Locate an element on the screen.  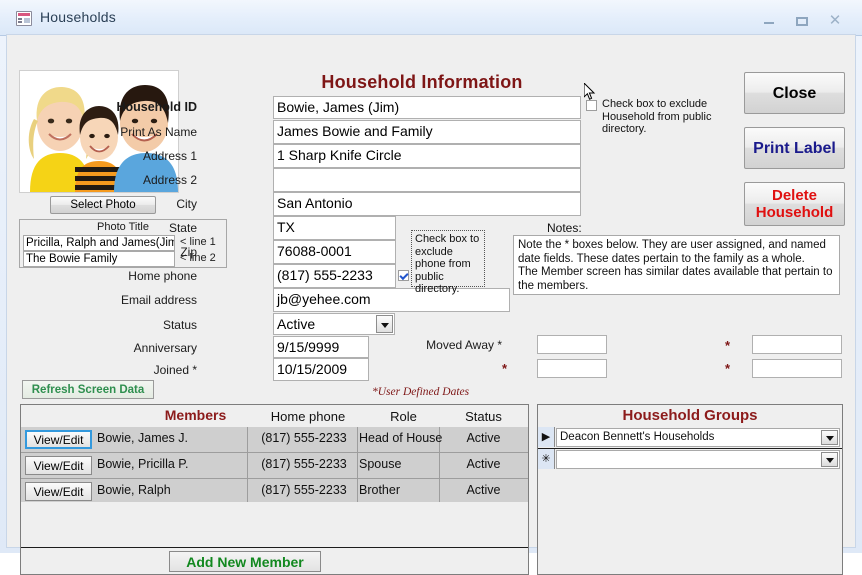
print-as-name-input: James Bowie and Family is located at coordinates (427, 132).